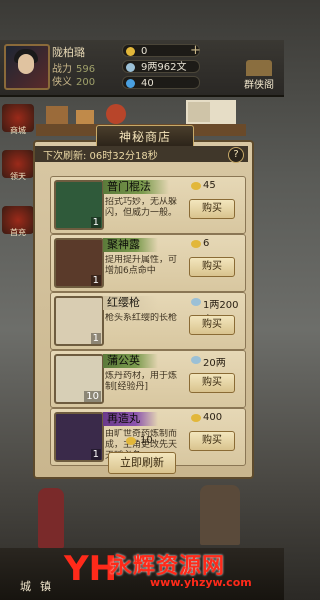  Describe the element at coordinates (236, 155) in the screenshot. I see `help-icon: ?` at that location.